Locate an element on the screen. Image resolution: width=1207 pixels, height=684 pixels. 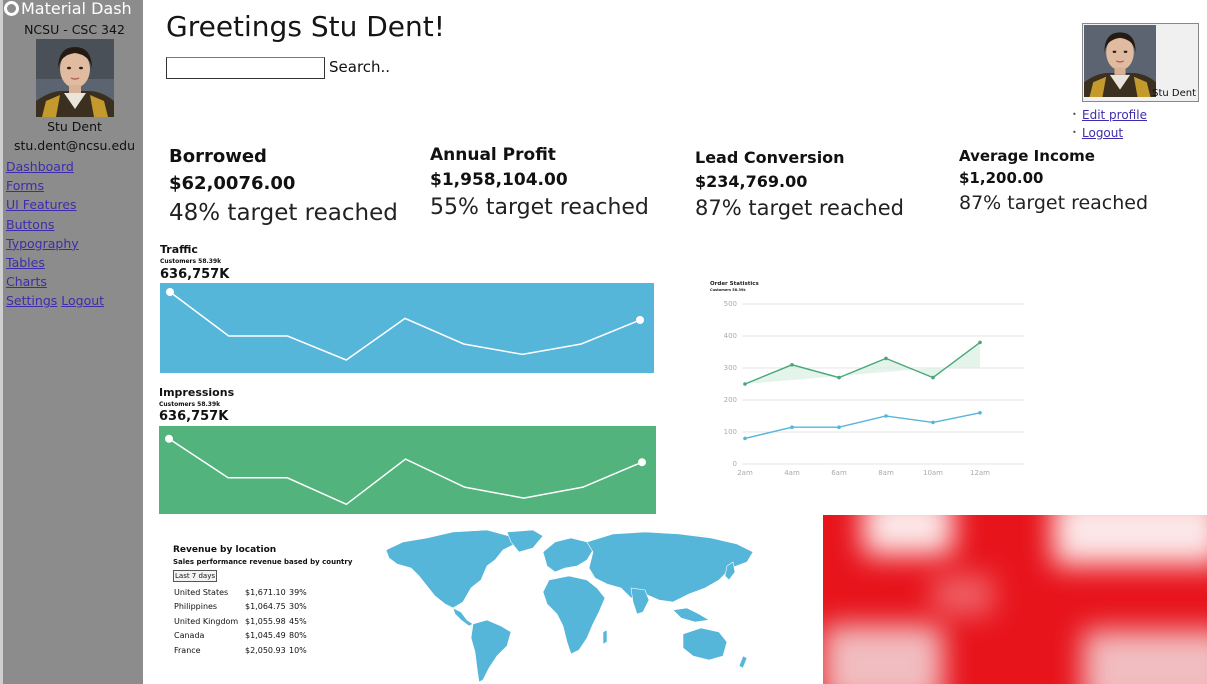
nav-forms: Forms is located at coordinates (55, 185).